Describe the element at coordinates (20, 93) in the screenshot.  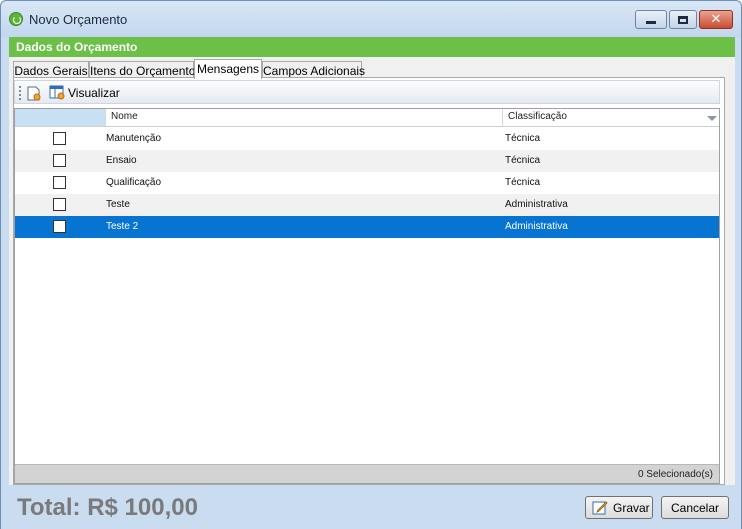
I see `toolbar-grip` at that location.